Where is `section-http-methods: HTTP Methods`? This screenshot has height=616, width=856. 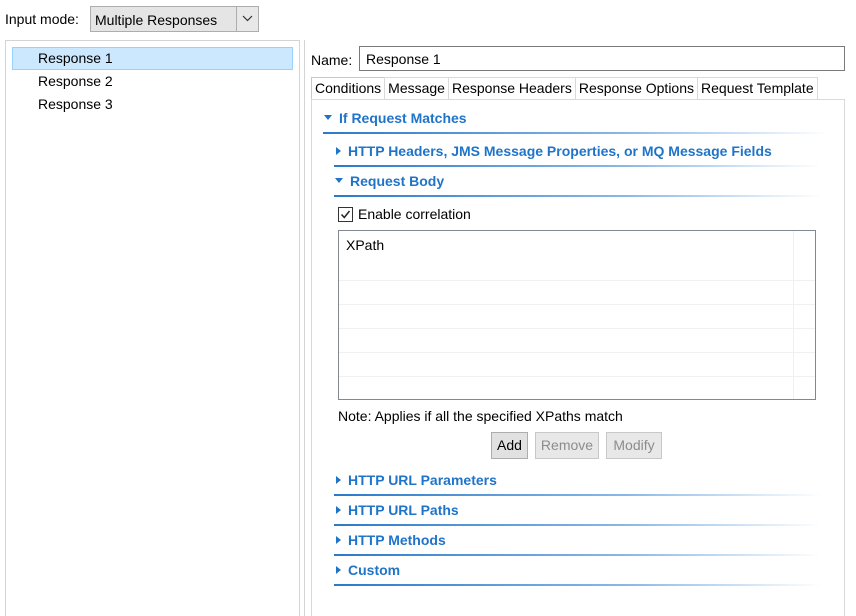 section-http-methods: HTTP Methods is located at coordinates (391, 540).